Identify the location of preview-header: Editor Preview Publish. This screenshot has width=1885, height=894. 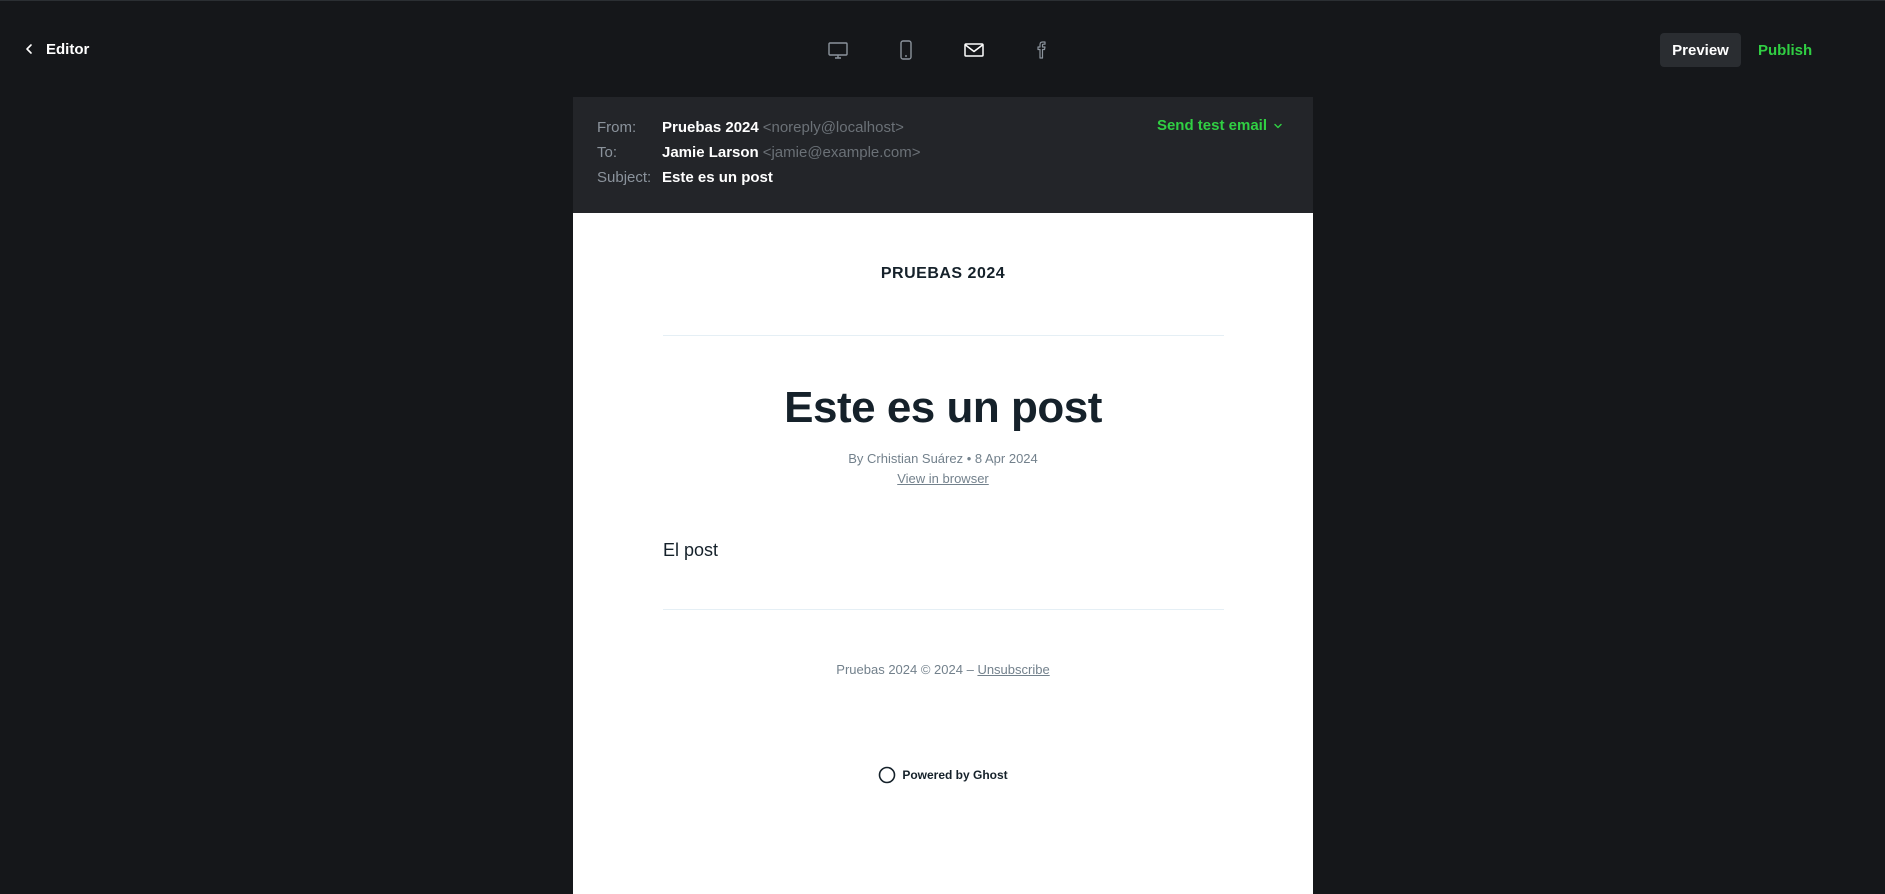
(942, 49).